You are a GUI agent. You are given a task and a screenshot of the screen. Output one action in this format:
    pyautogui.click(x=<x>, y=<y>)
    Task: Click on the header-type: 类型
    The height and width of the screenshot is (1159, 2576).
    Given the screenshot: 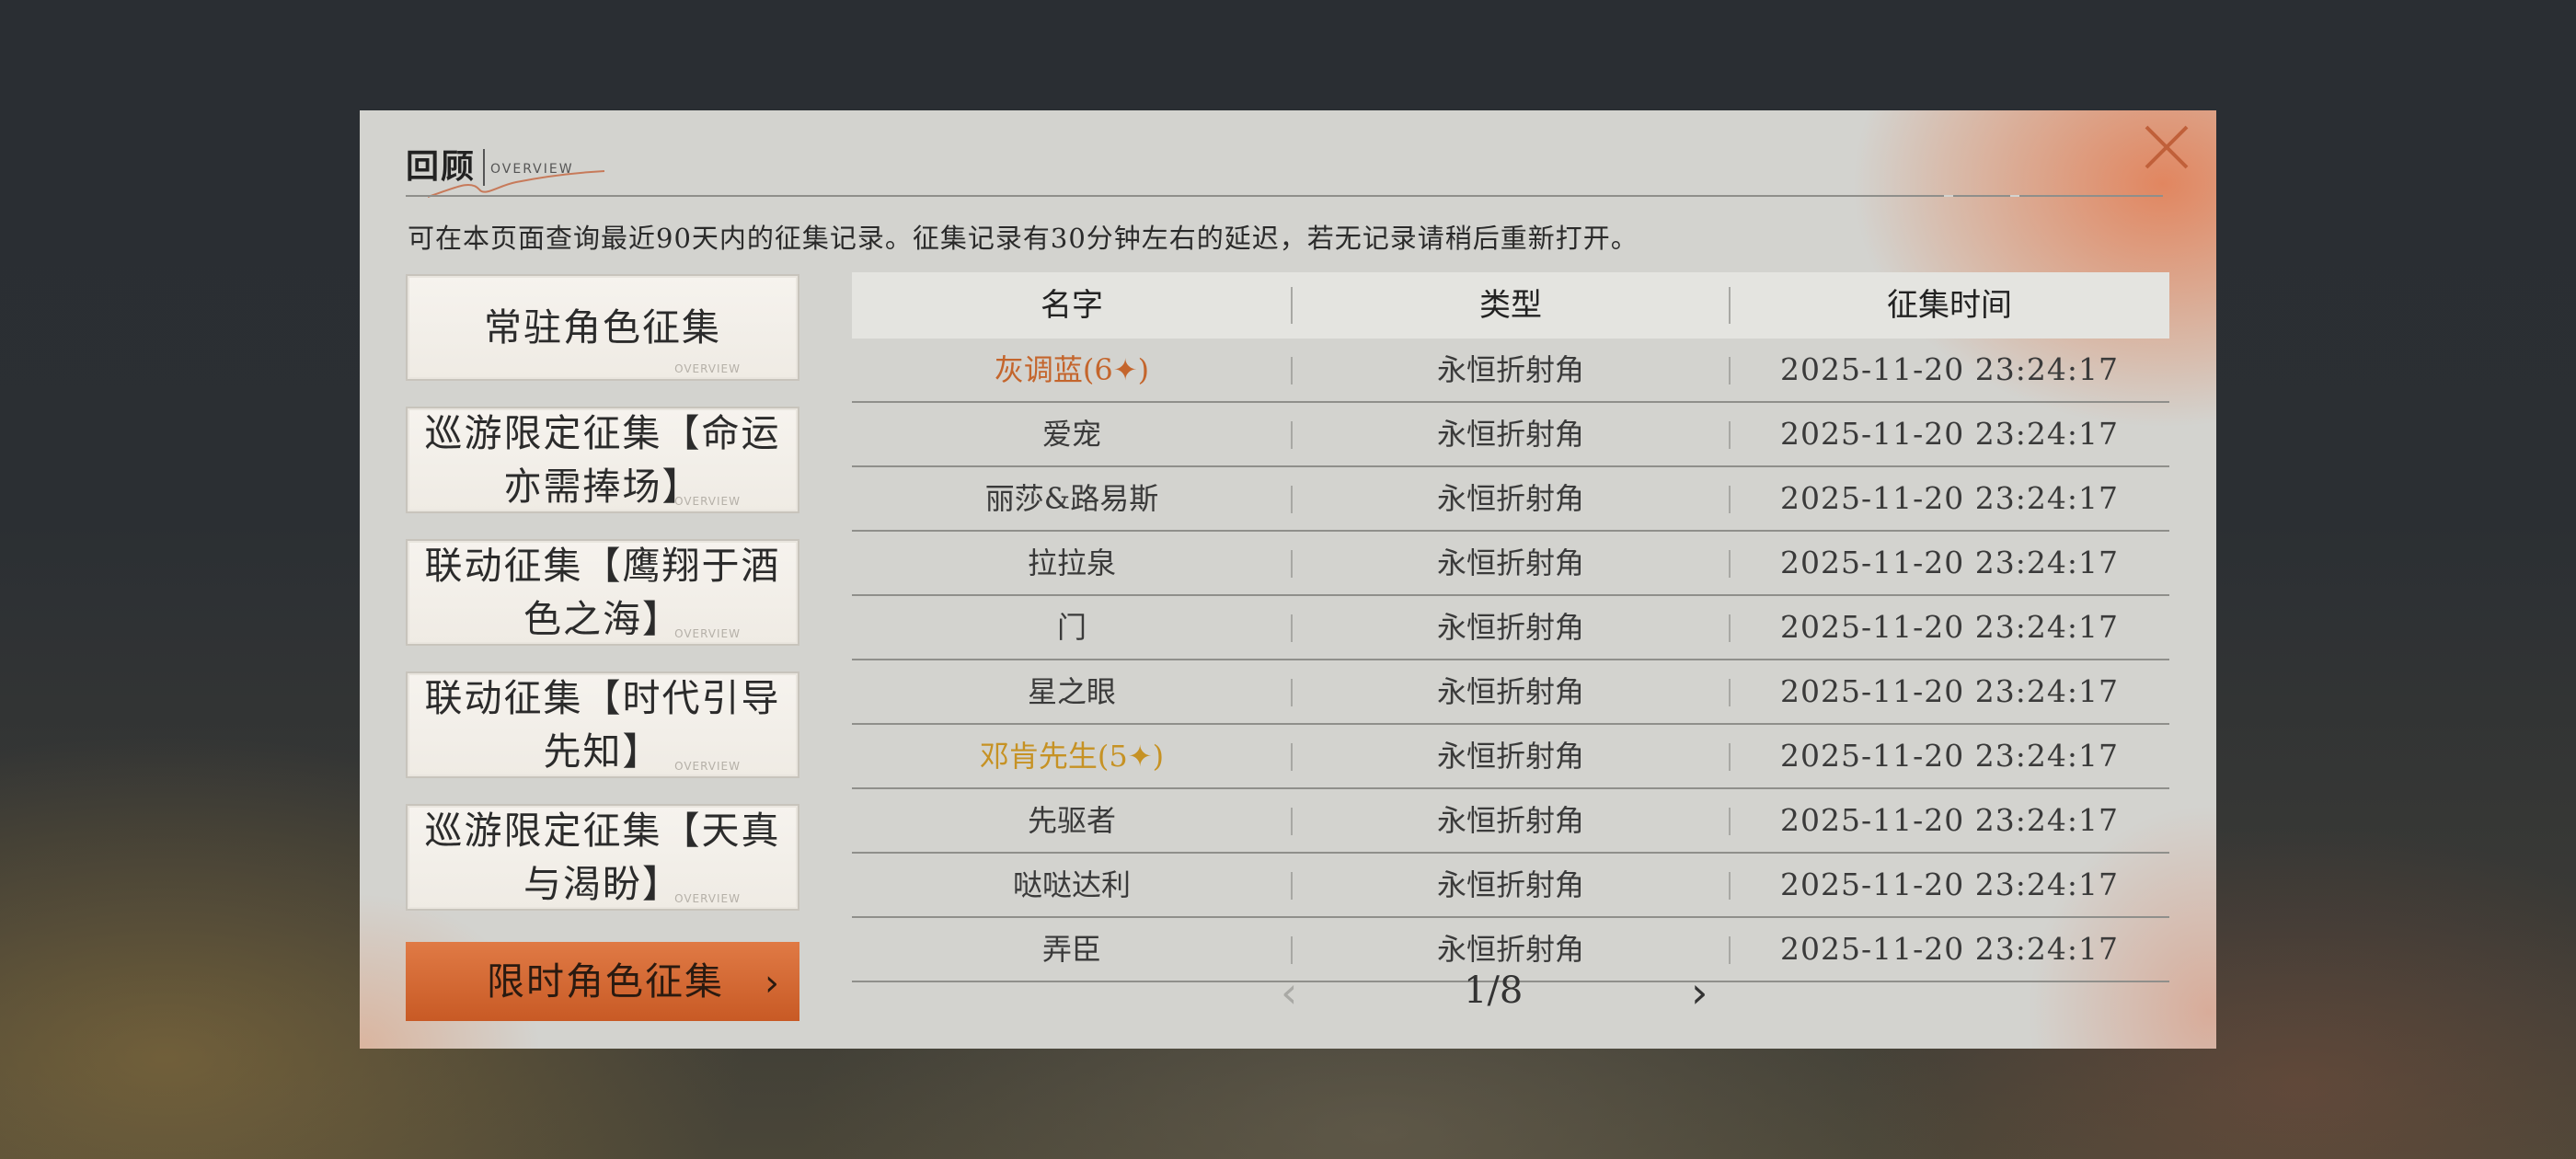 What is the action you would take?
    pyautogui.click(x=1510, y=305)
    